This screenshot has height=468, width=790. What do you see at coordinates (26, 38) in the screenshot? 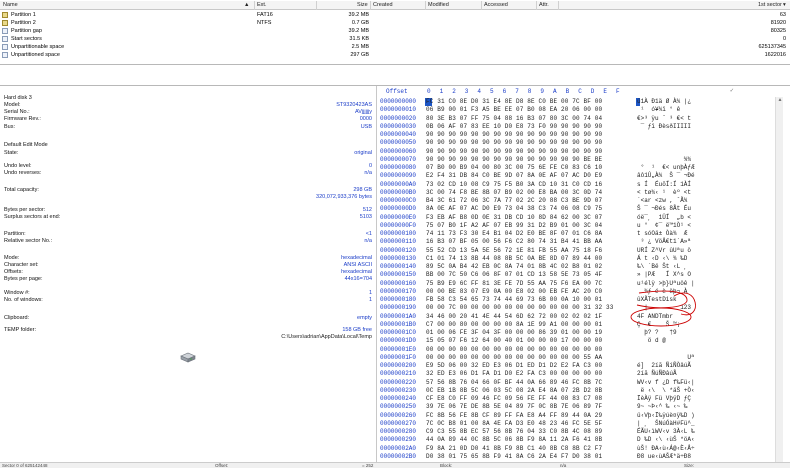
I see `partition-name: Start sectors` at bounding box center [26, 38].